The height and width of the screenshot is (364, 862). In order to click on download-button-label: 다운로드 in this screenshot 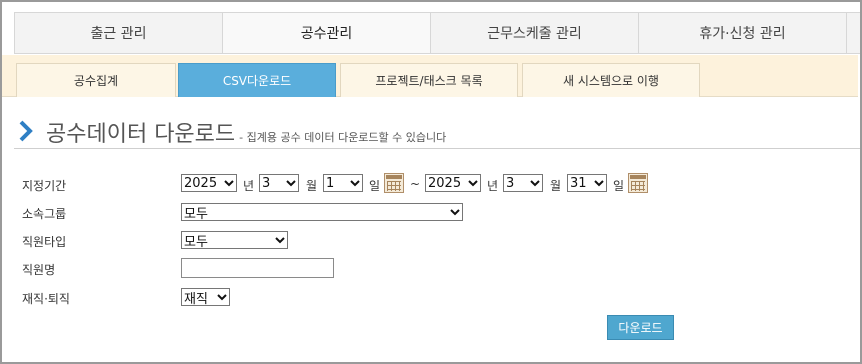, I will do `click(640, 328)`.